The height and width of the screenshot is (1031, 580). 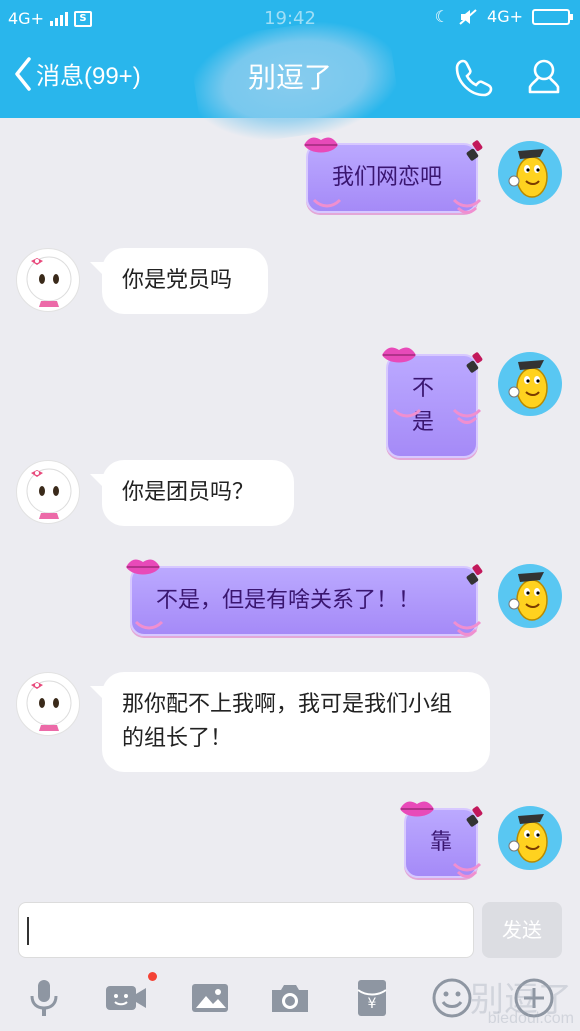 I want to click on message-text: 不是，但是有啥关系了！！, so click(x=288, y=600).